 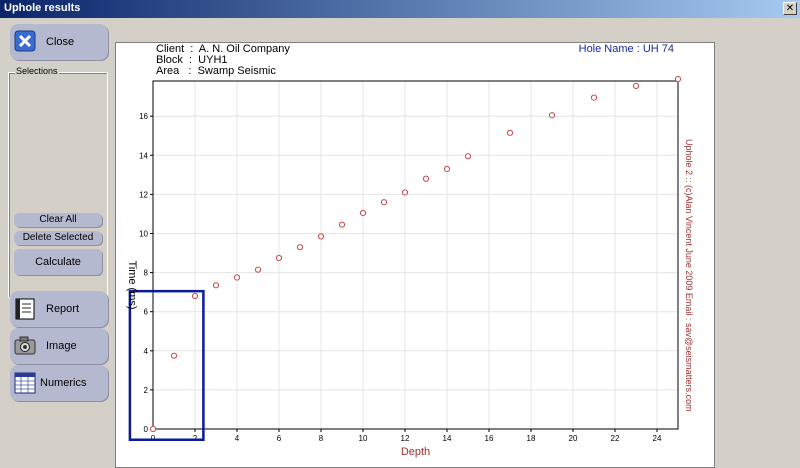 I want to click on x-tick-label: 12, so click(x=405, y=438).